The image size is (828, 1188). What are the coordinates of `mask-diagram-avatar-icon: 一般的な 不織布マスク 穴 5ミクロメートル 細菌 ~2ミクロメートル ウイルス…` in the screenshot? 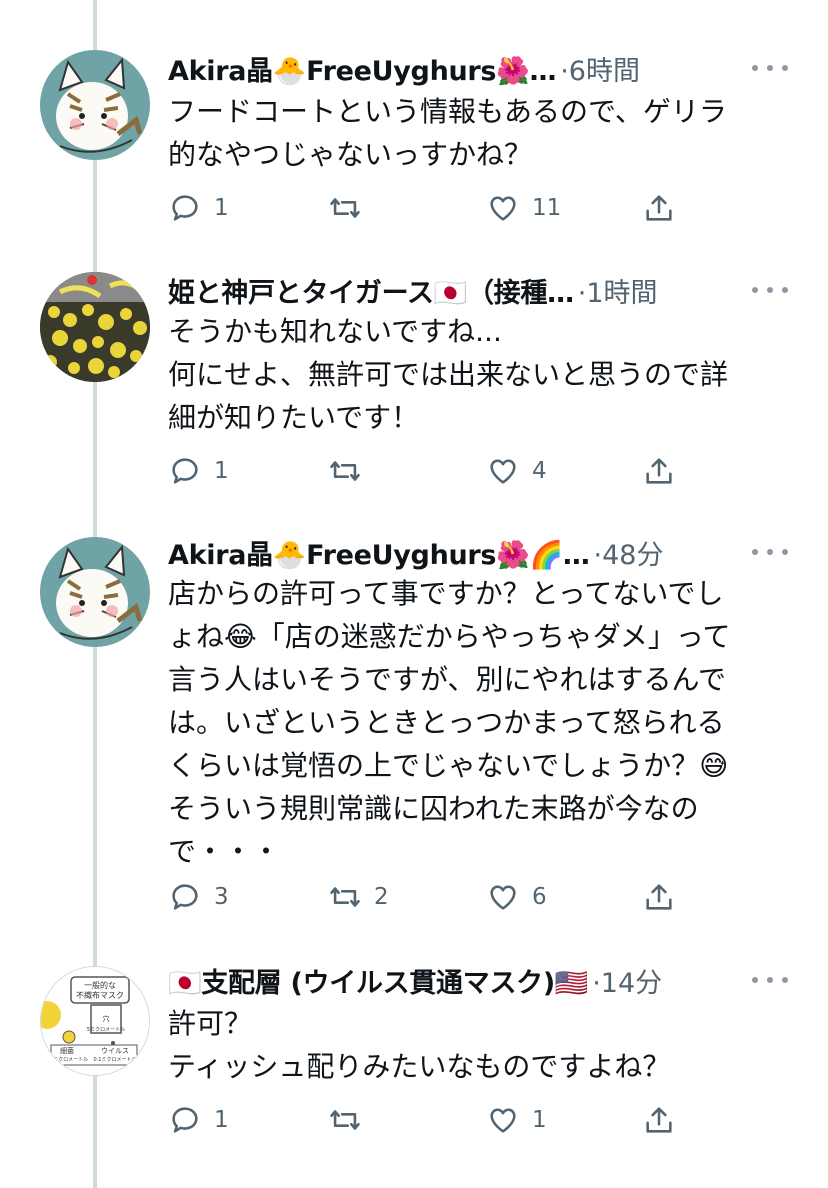 It's located at (95, 1021).